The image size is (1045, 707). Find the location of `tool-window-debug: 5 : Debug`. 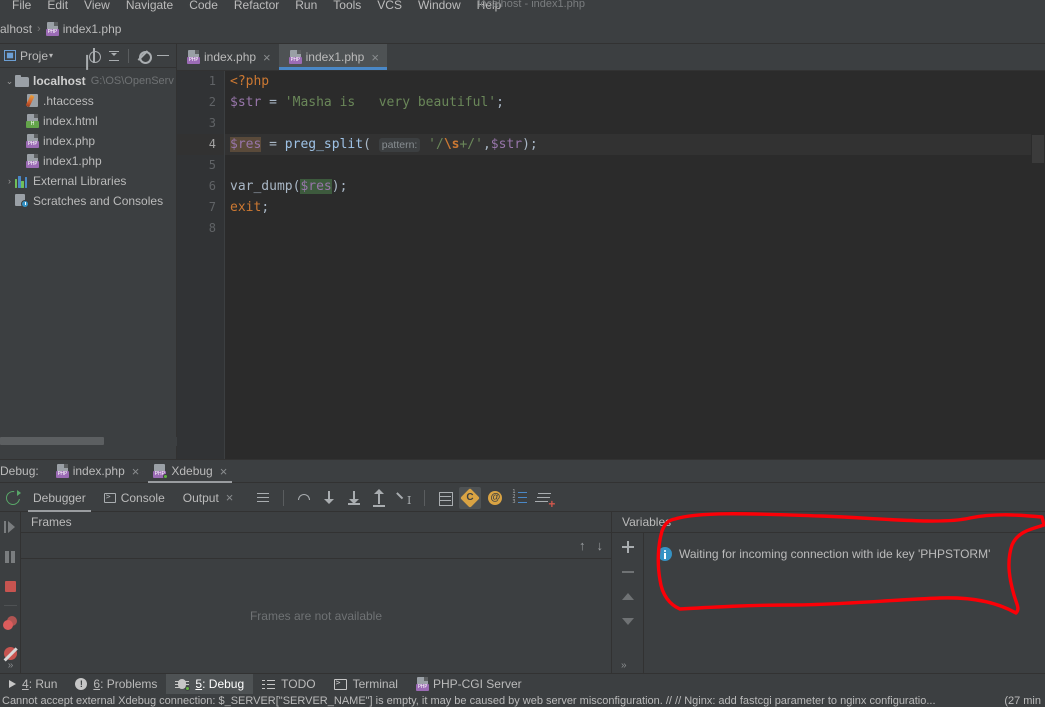

tool-window-debug: 5 : Debug is located at coordinates (210, 684).